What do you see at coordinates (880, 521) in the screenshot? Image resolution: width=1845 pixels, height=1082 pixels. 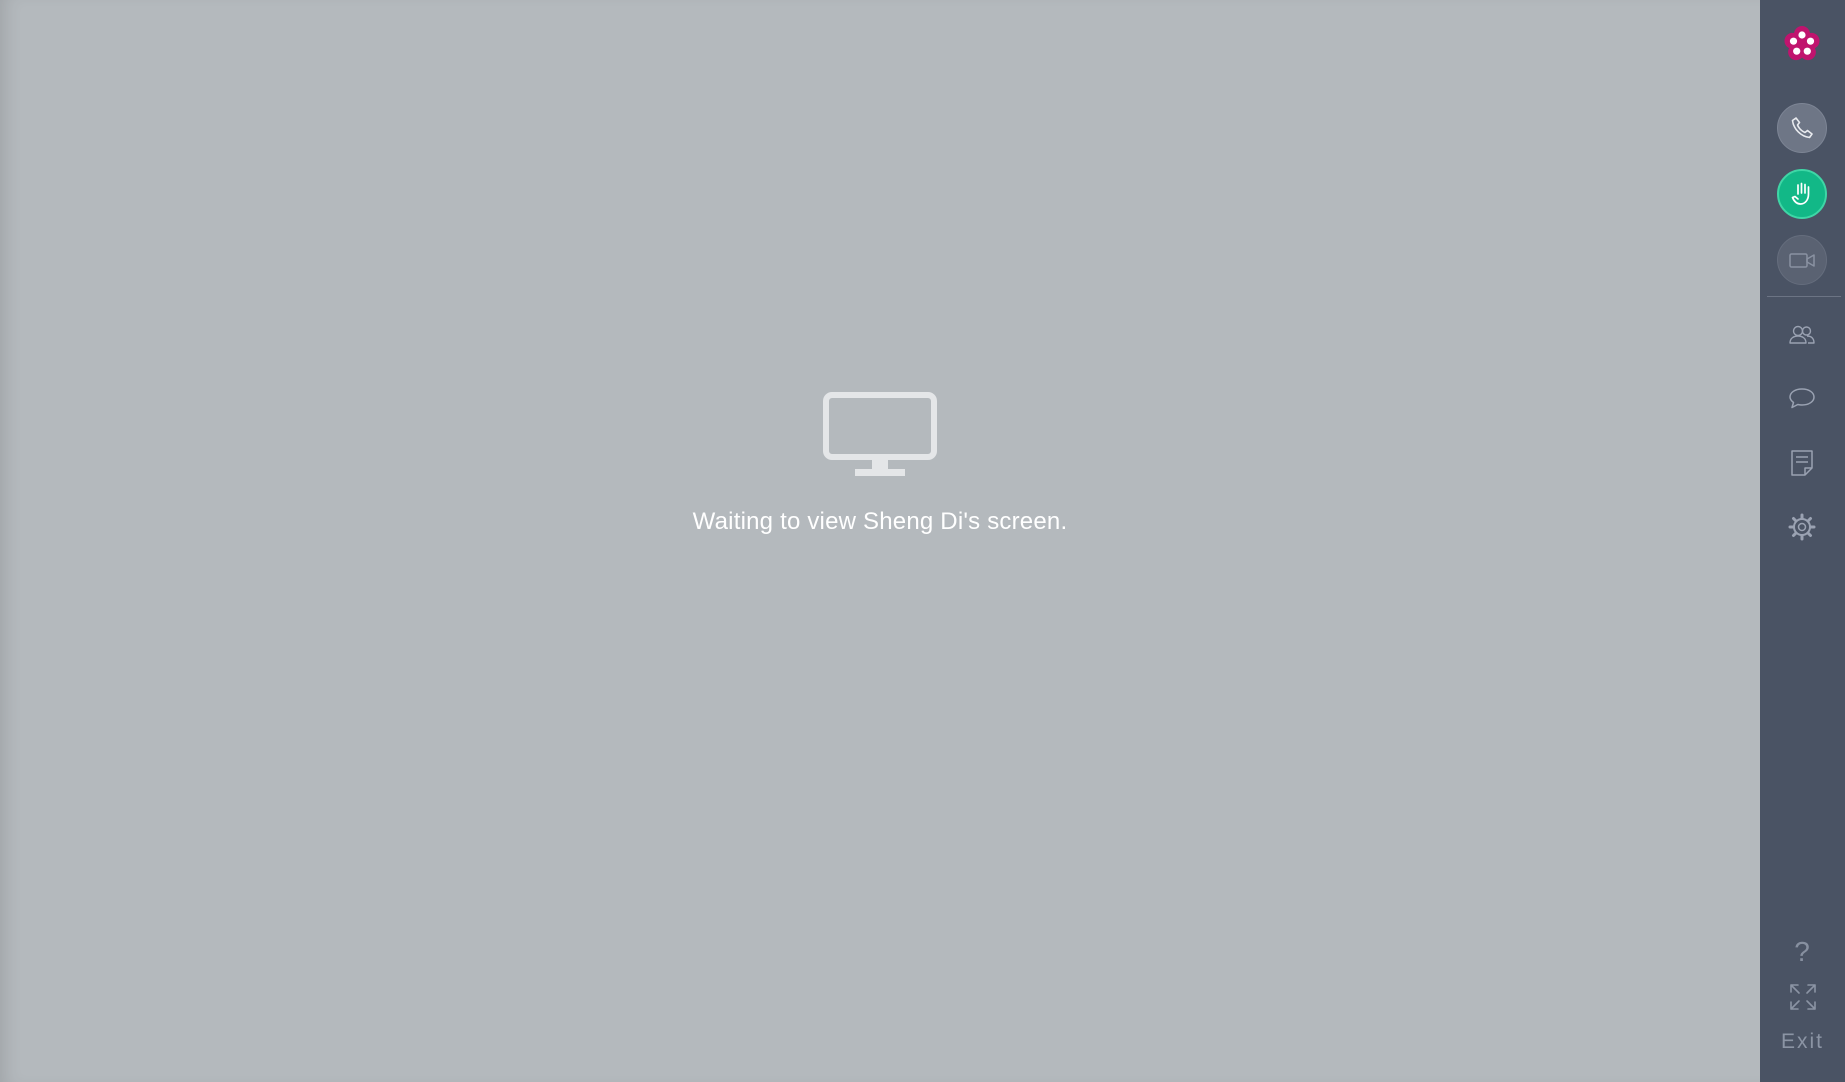 I see `waiting-message: Waiting to view Sheng Di's screen.` at bounding box center [880, 521].